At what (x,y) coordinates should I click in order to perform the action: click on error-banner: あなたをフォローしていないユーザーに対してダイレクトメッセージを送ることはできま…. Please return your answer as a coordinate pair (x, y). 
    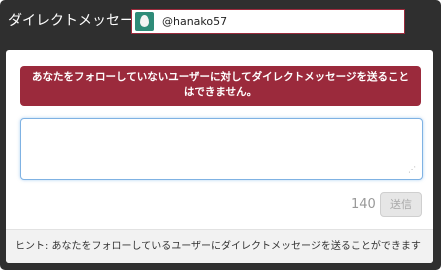
    Looking at the image, I should click on (220, 86).